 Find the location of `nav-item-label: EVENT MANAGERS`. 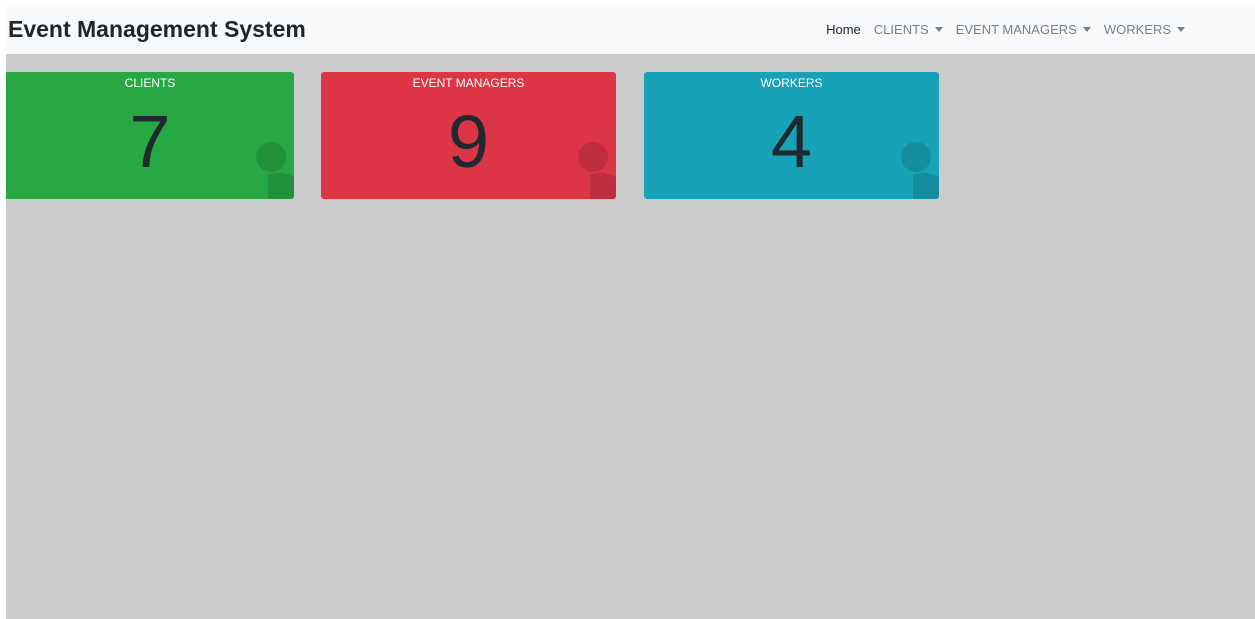

nav-item-label: EVENT MANAGERS is located at coordinates (1016, 29).